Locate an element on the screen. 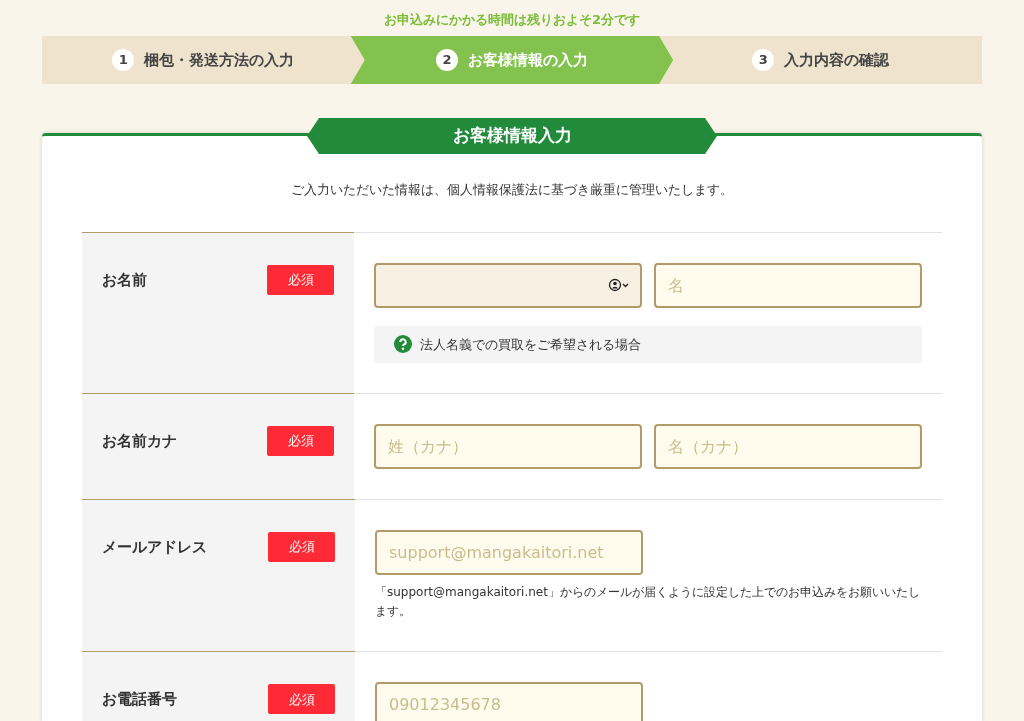 This screenshot has width=1024, height=721. step-number: 2 is located at coordinates (447, 60).